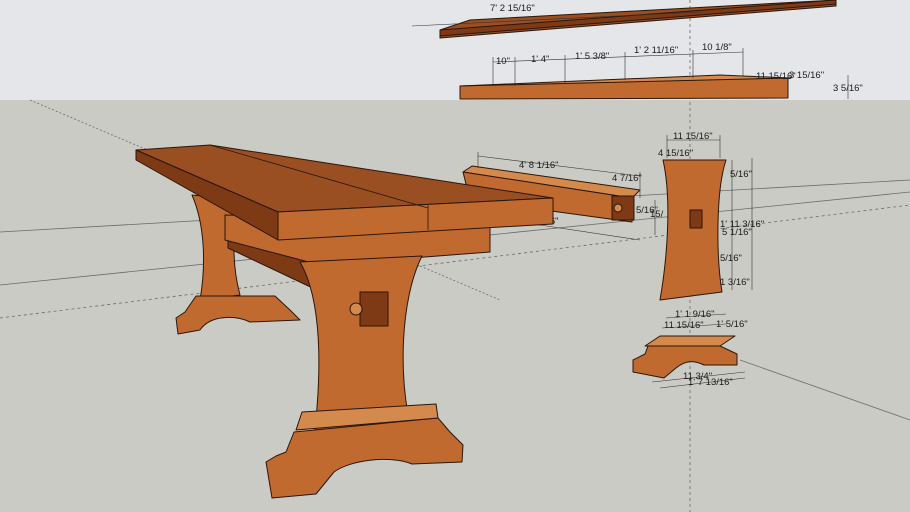  Describe the element at coordinates (717, 47) in the screenshot. I see `dim-apron-seg5: 10 1/8"` at that location.